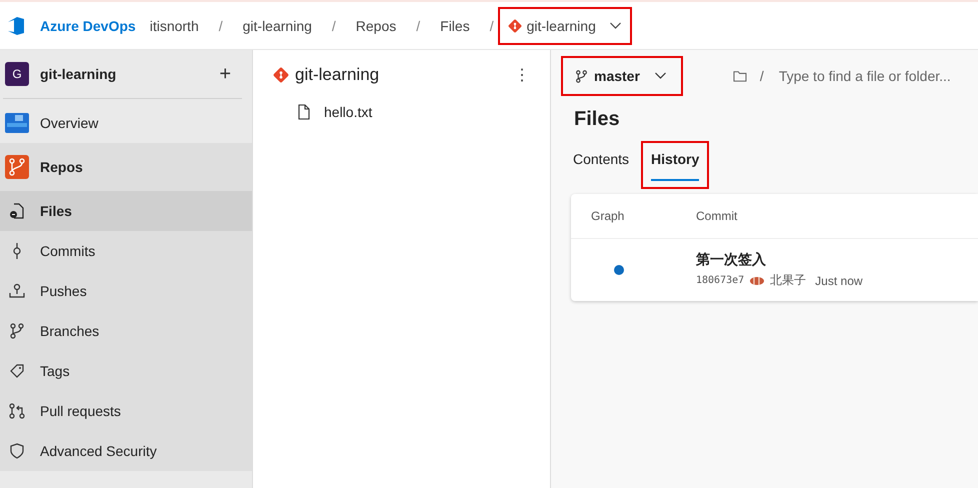  I want to click on push-icon, so click(17, 291).